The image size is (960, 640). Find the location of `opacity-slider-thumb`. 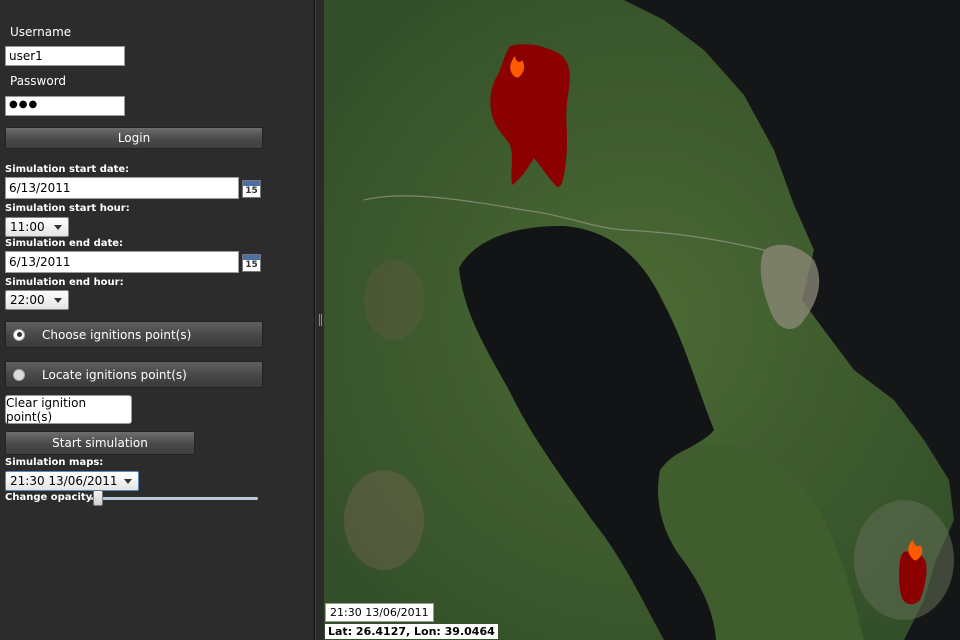

opacity-slider-thumb is located at coordinates (98, 498).